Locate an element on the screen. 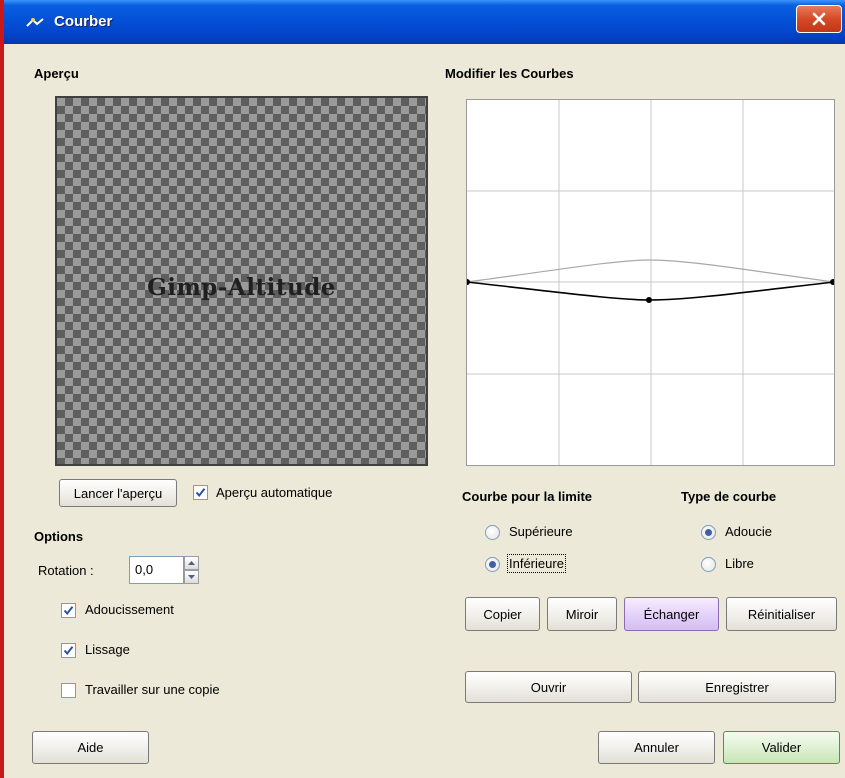 The width and height of the screenshot is (845, 778). rotation-increment-button is located at coordinates (191, 563).